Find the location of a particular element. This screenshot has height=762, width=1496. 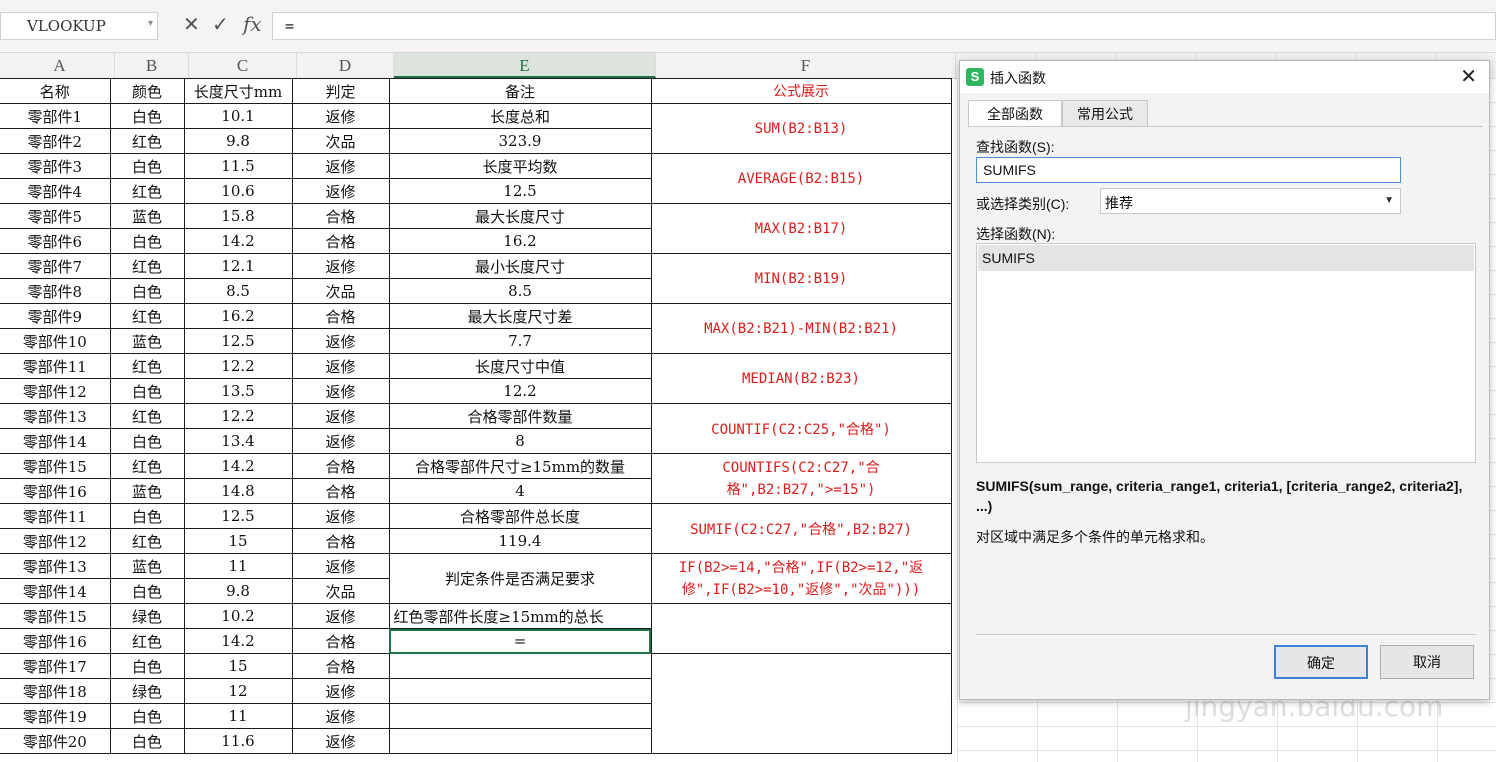

part-name-cell: 零部件5 is located at coordinates (55, 216).